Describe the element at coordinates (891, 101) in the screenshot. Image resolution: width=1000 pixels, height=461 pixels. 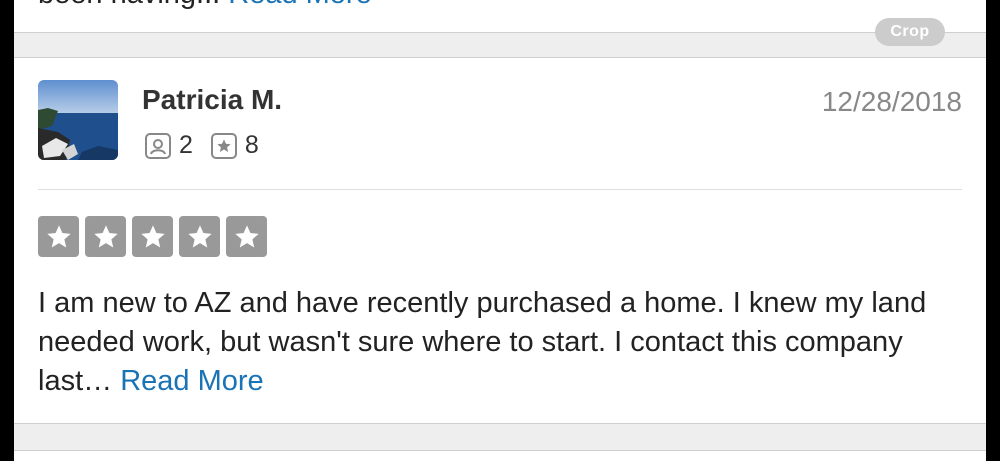
I see `review-date: 12/28/2018` at that location.